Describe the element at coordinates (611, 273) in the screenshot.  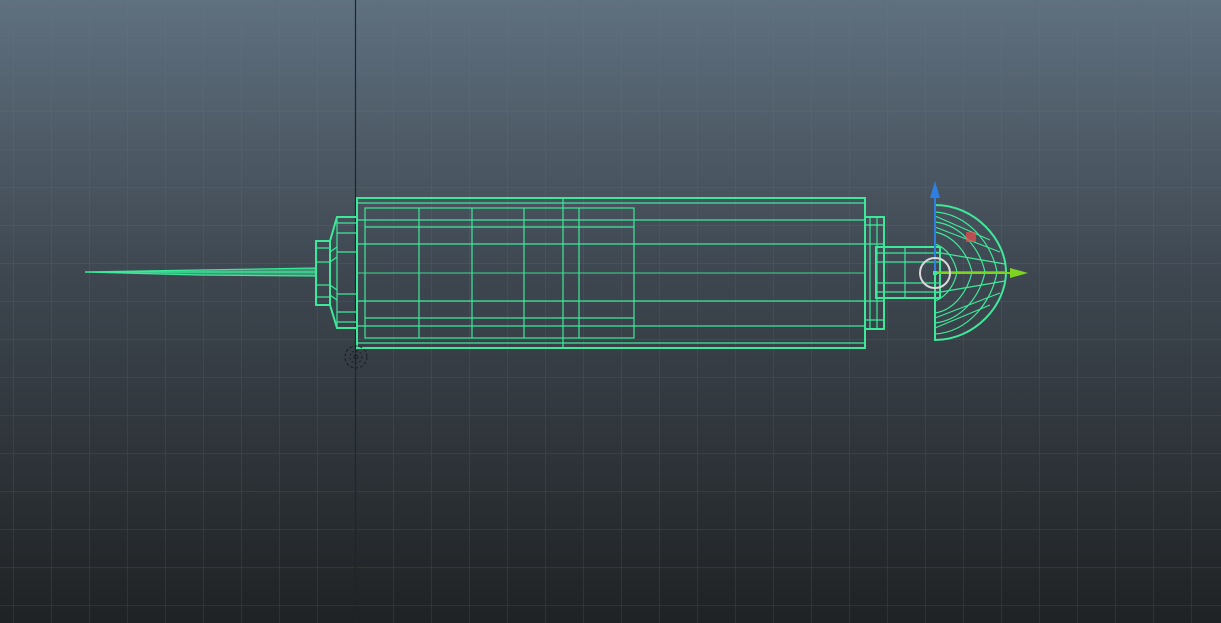
I see `barrel` at that location.